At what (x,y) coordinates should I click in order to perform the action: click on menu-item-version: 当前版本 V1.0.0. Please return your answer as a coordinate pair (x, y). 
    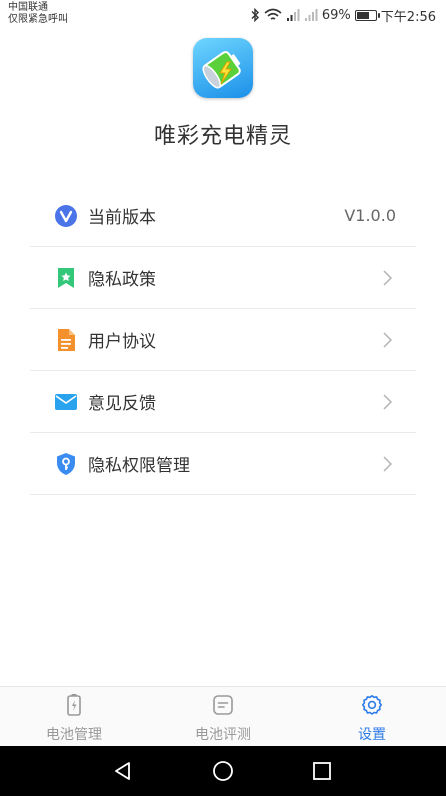
    Looking at the image, I should click on (223, 216).